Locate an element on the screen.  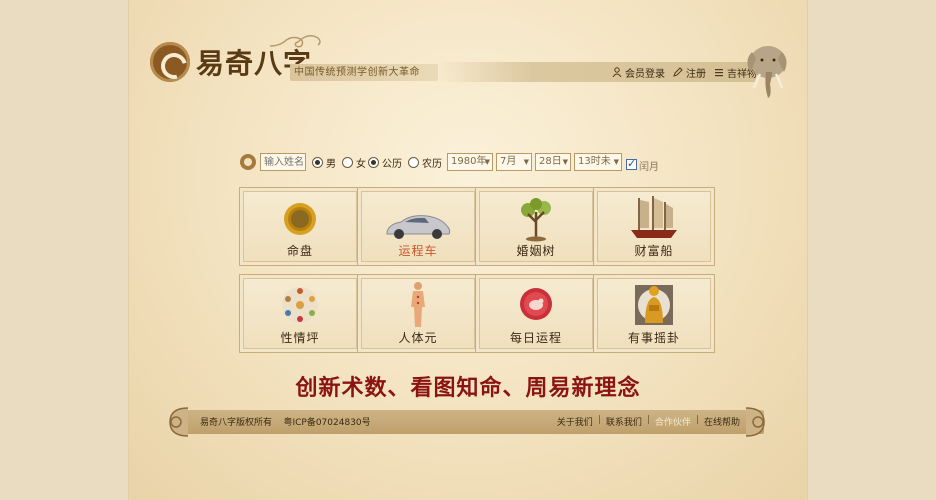
elephant-mascot-icon is located at coordinates (767, 72).